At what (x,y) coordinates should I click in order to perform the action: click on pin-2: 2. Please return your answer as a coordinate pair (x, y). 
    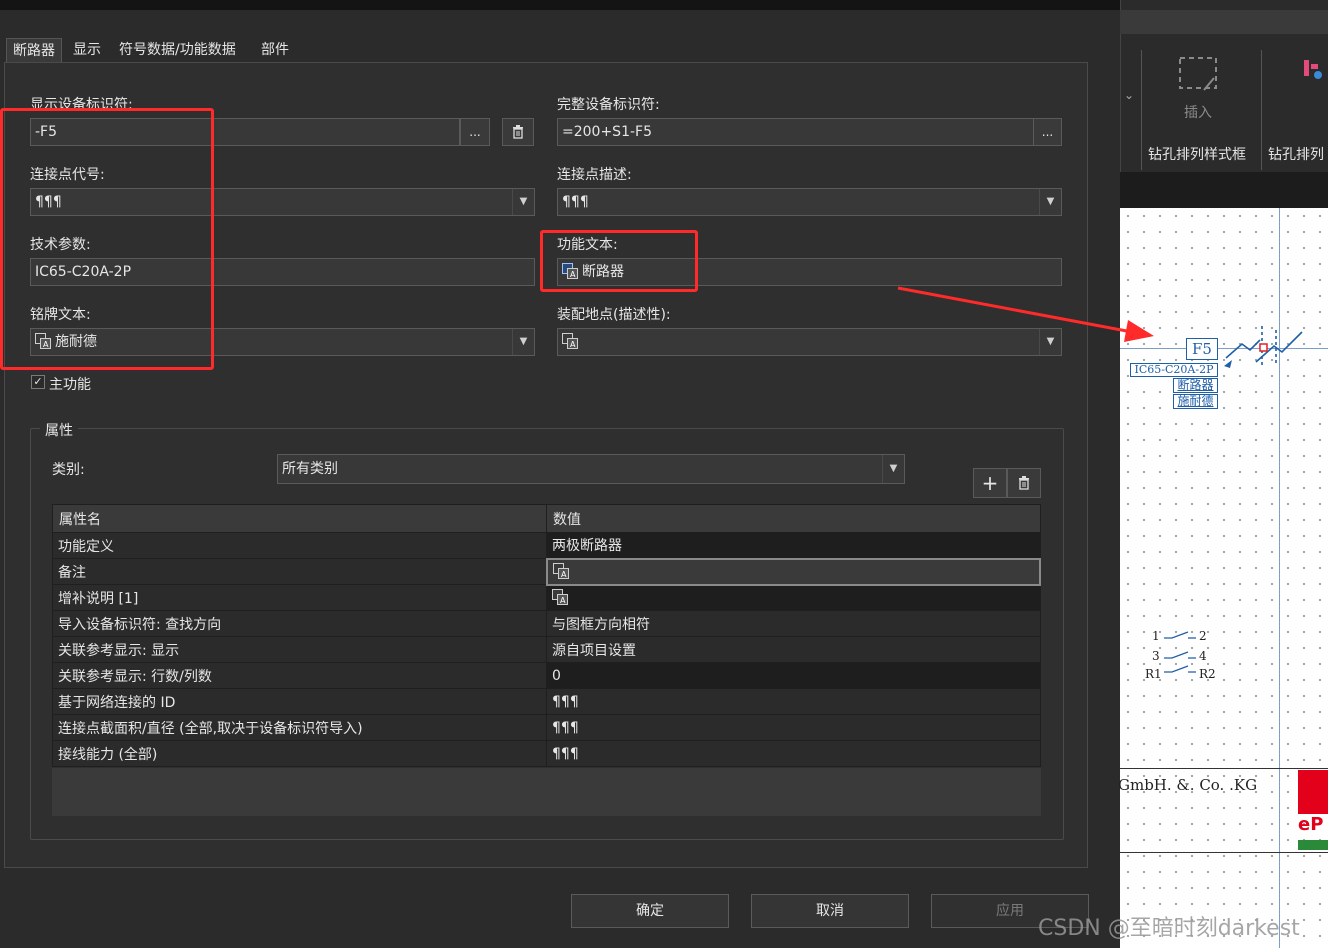
    Looking at the image, I should click on (1203, 636).